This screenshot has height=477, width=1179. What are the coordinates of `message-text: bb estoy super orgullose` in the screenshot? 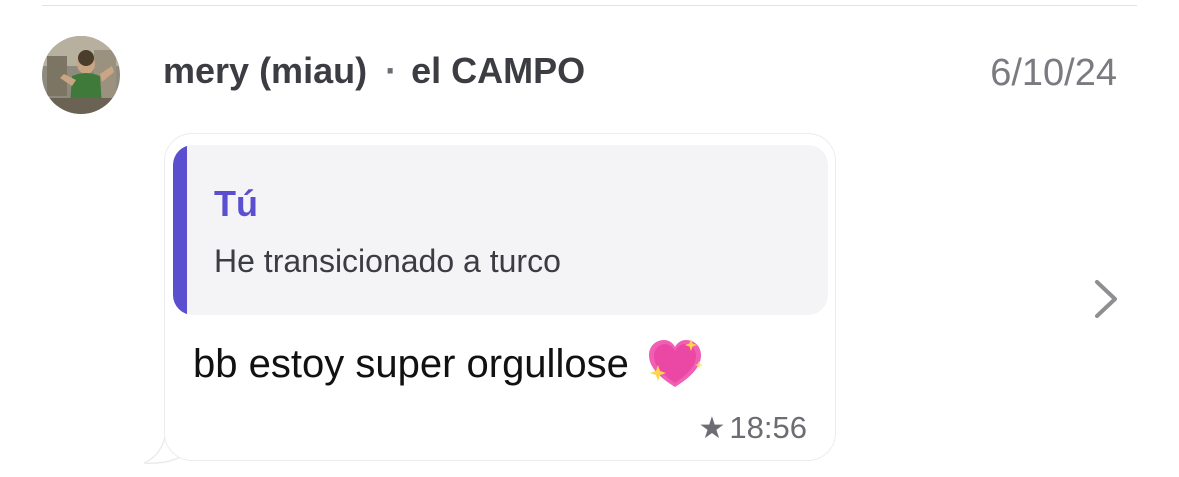 It's located at (411, 363).